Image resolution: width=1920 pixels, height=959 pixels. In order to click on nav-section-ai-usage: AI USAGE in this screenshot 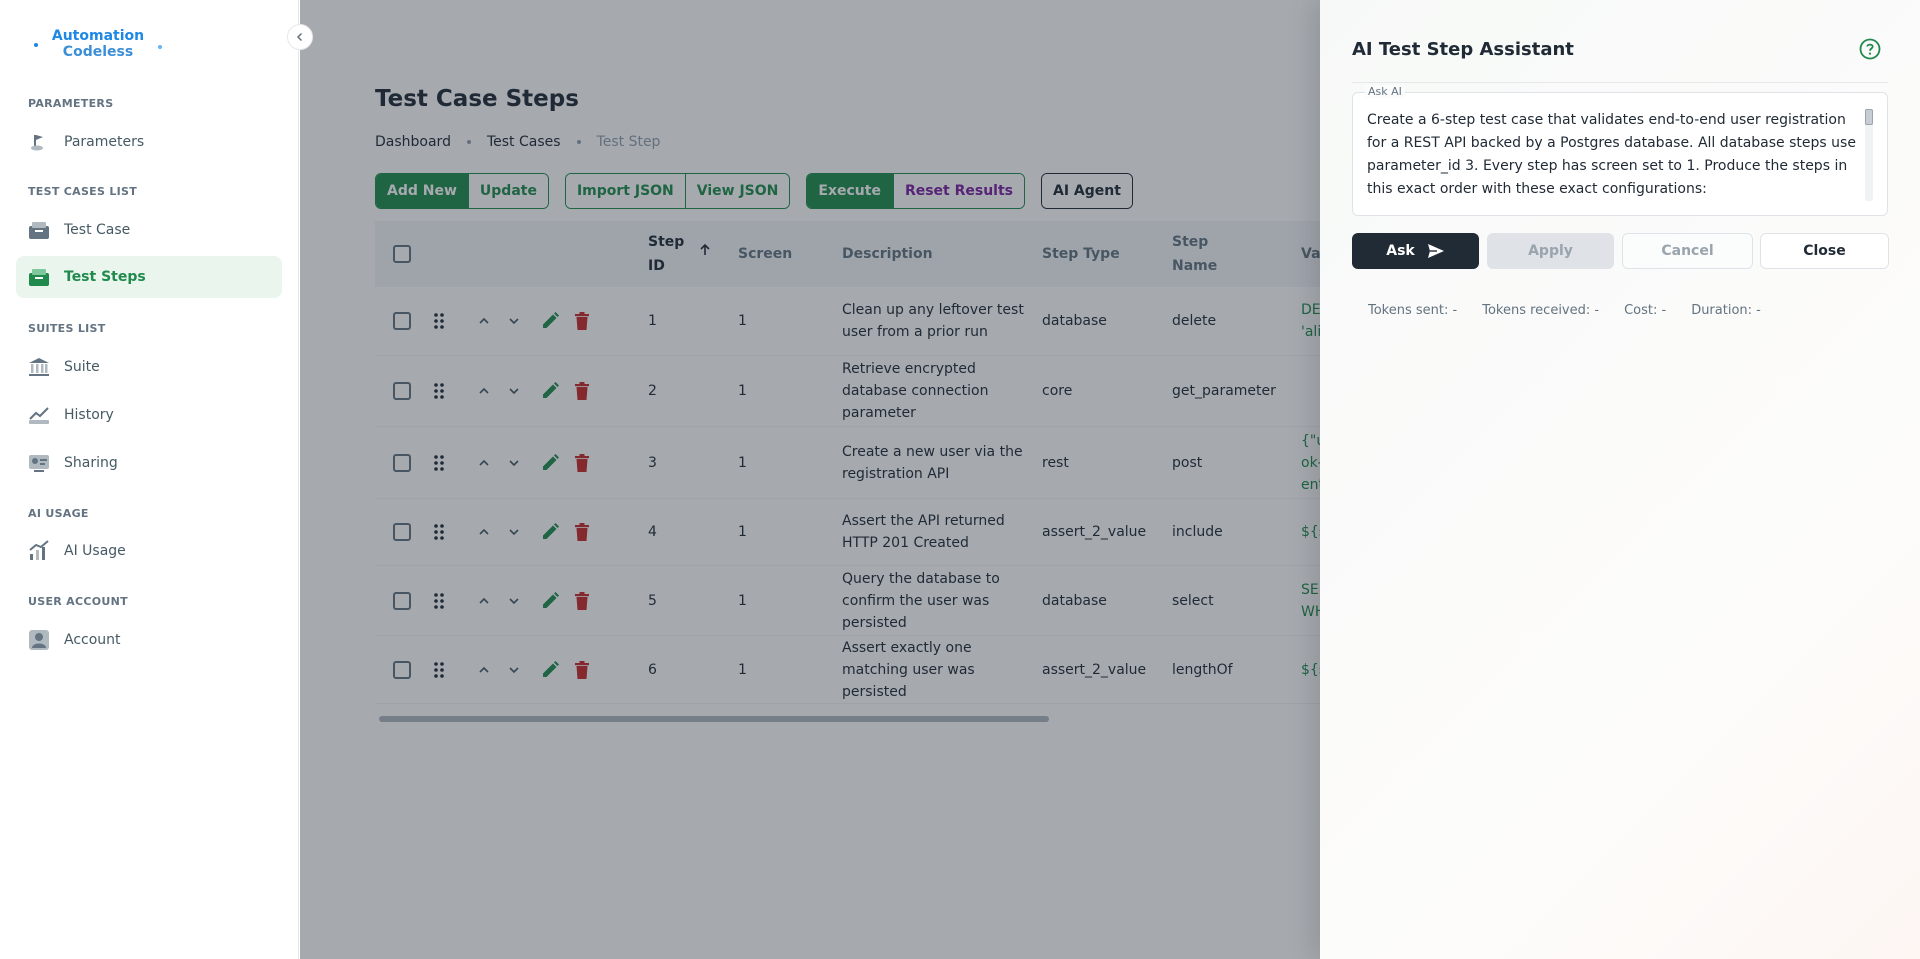, I will do `click(58, 513)`.